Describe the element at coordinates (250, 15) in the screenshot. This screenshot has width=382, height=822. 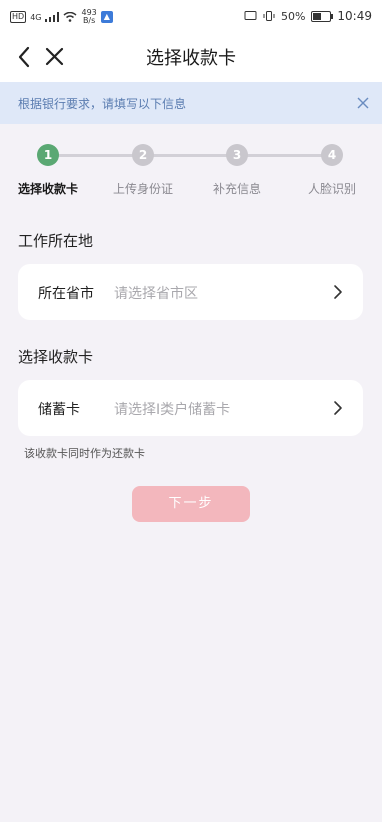
I see `cast-icon` at that location.